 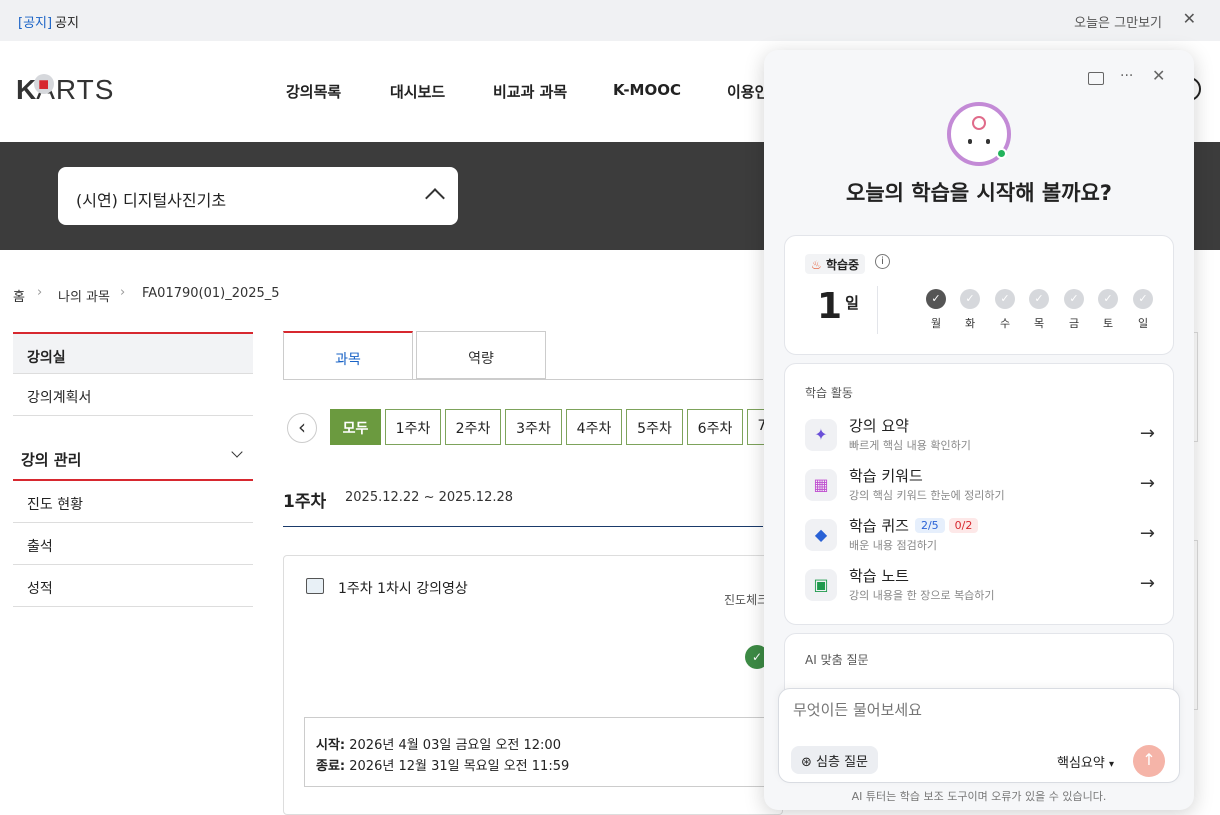 I want to click on breadcrumb-my-courses: 나의 과목, so click(x=84, y=295).